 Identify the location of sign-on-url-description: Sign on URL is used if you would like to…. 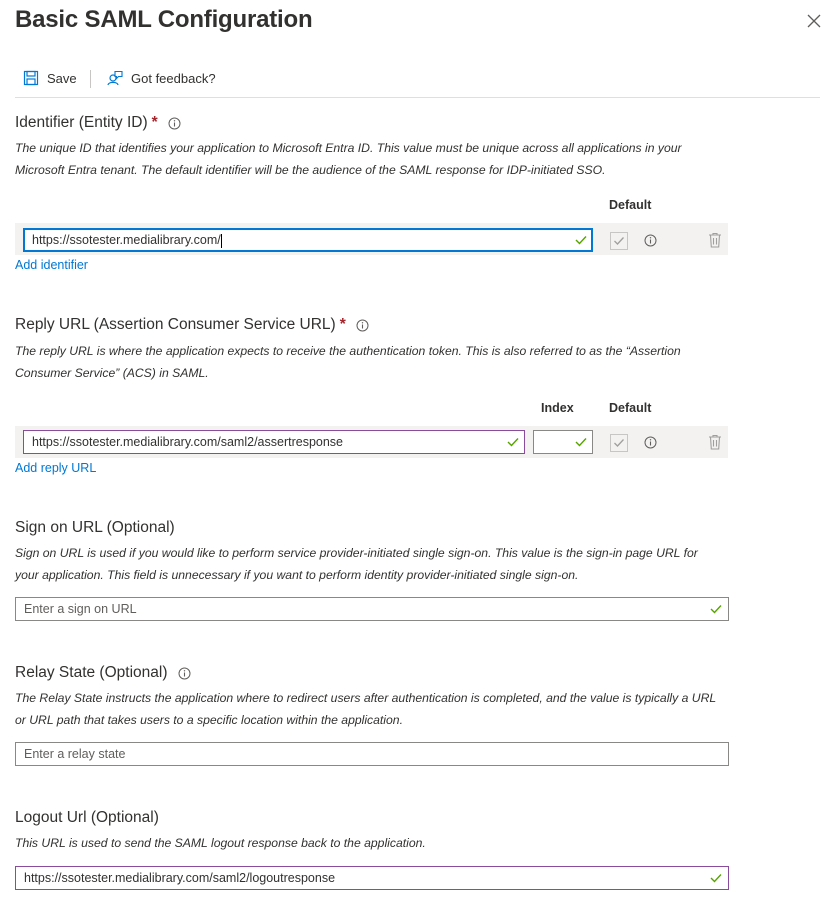
(356, 564).